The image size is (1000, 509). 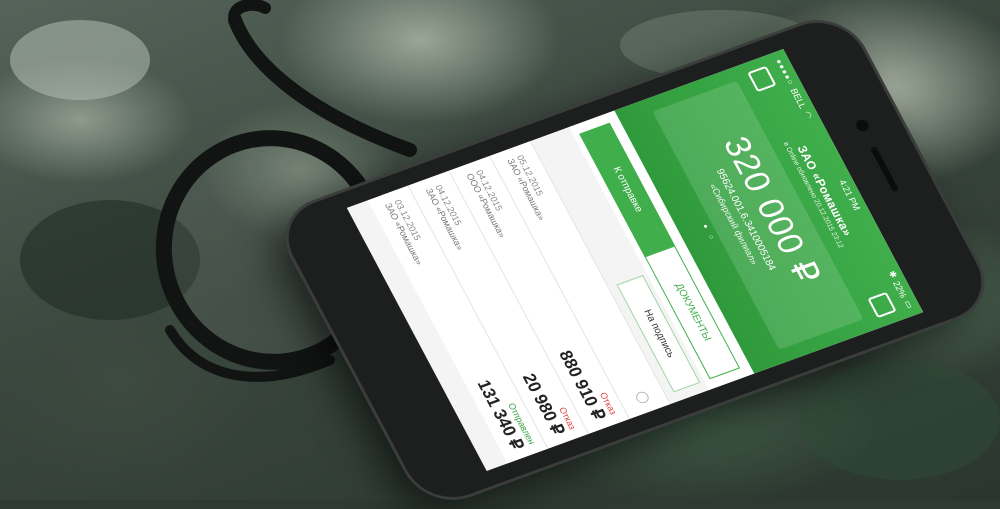 What do you see at coordinates (863, 125) in the screenshot?
I see `front-camera` at bounding box center [863, 125].